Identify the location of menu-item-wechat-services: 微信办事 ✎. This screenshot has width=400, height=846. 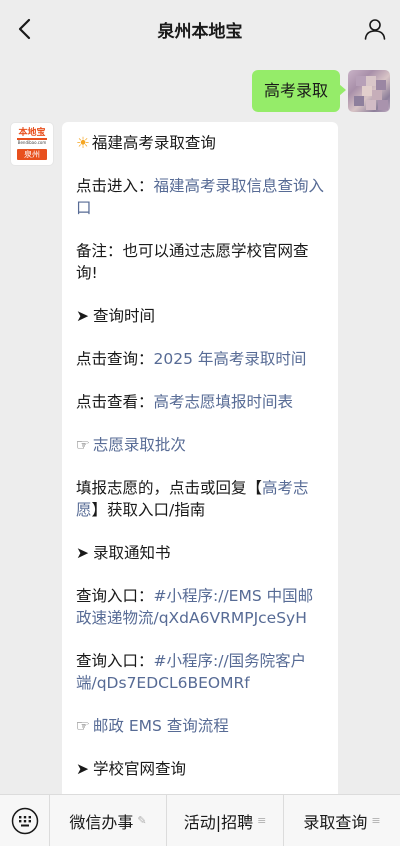
(108, 820).